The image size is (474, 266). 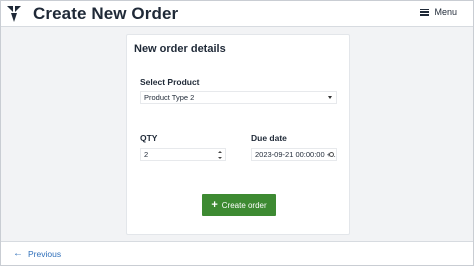 What do you see at coordinates (237, 253) in the screenshot?
I see `app-footer: ← Previous` at bounding box center [237, 253].